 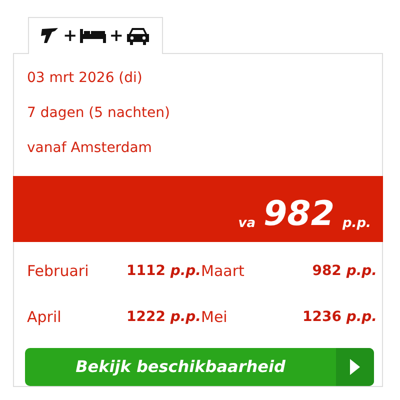 What do you see at coordinates (163, 272) in the screenshot?
I see `month-price: 1112 p.p.` at bounding box center [163, 272].